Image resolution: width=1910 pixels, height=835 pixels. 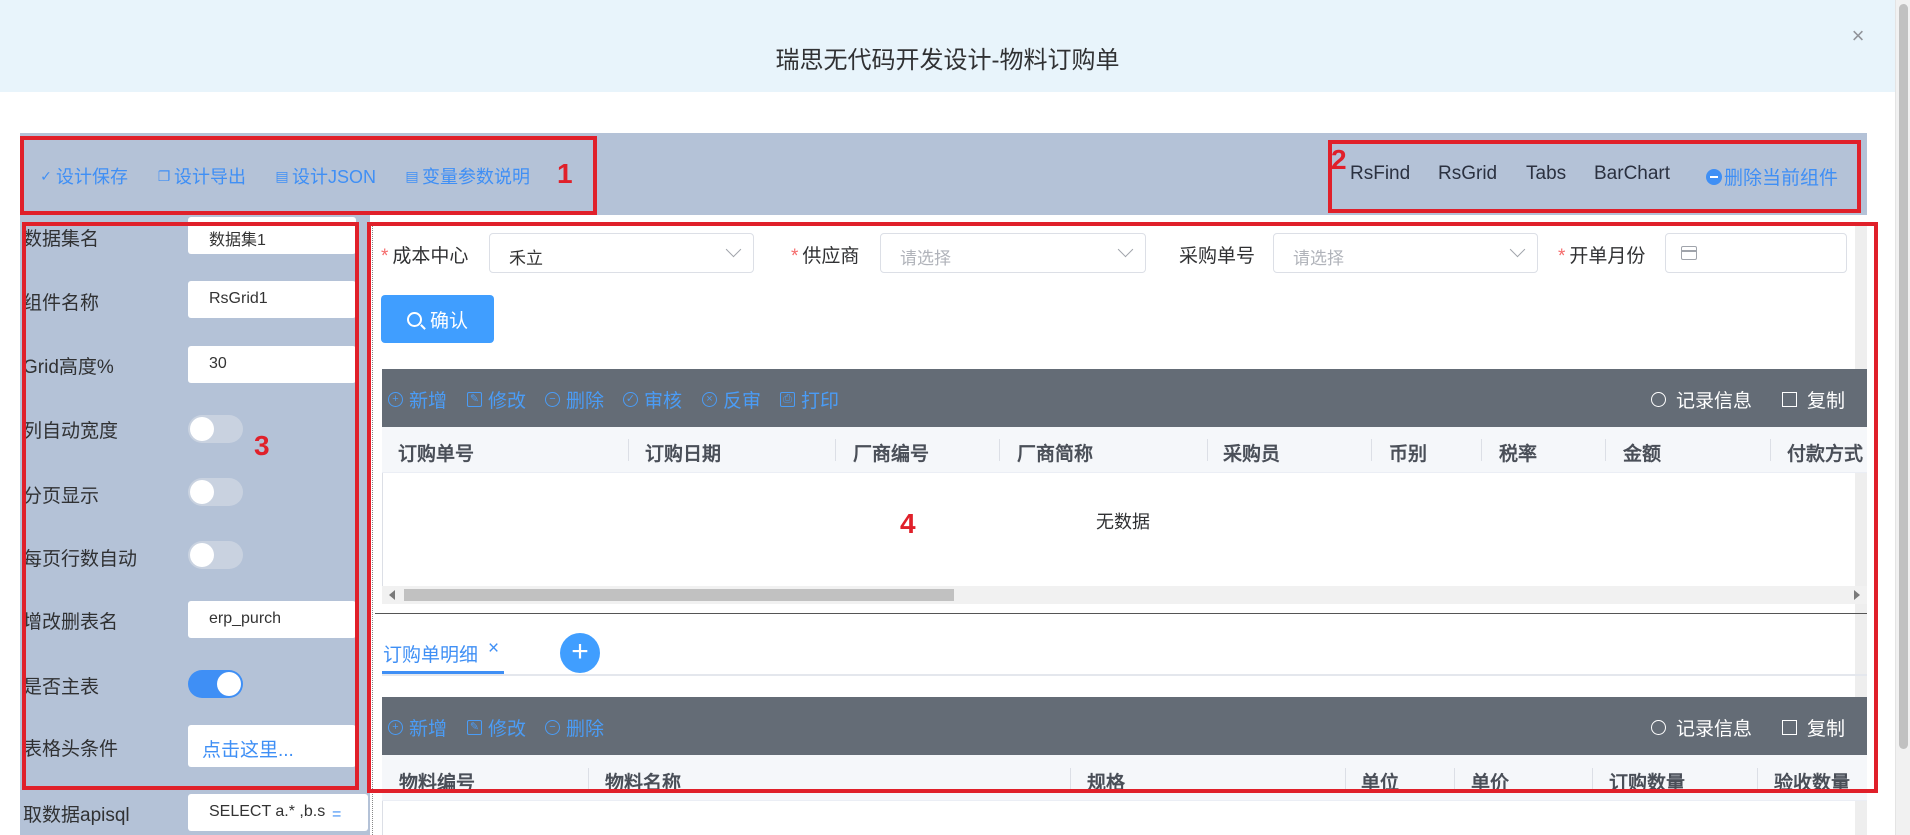 What do you see at coordinates (308, 175) in the screenshot?
I see `annotation-box-toolbar` at bounding box center [308, 175].